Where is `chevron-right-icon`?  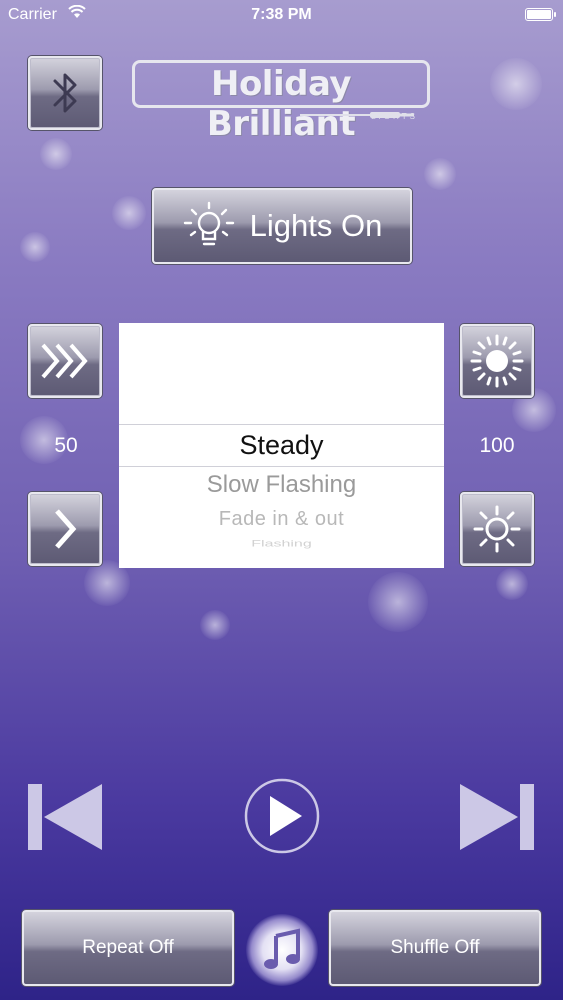 chevron-right-icon is located at coordinates (66, 529).